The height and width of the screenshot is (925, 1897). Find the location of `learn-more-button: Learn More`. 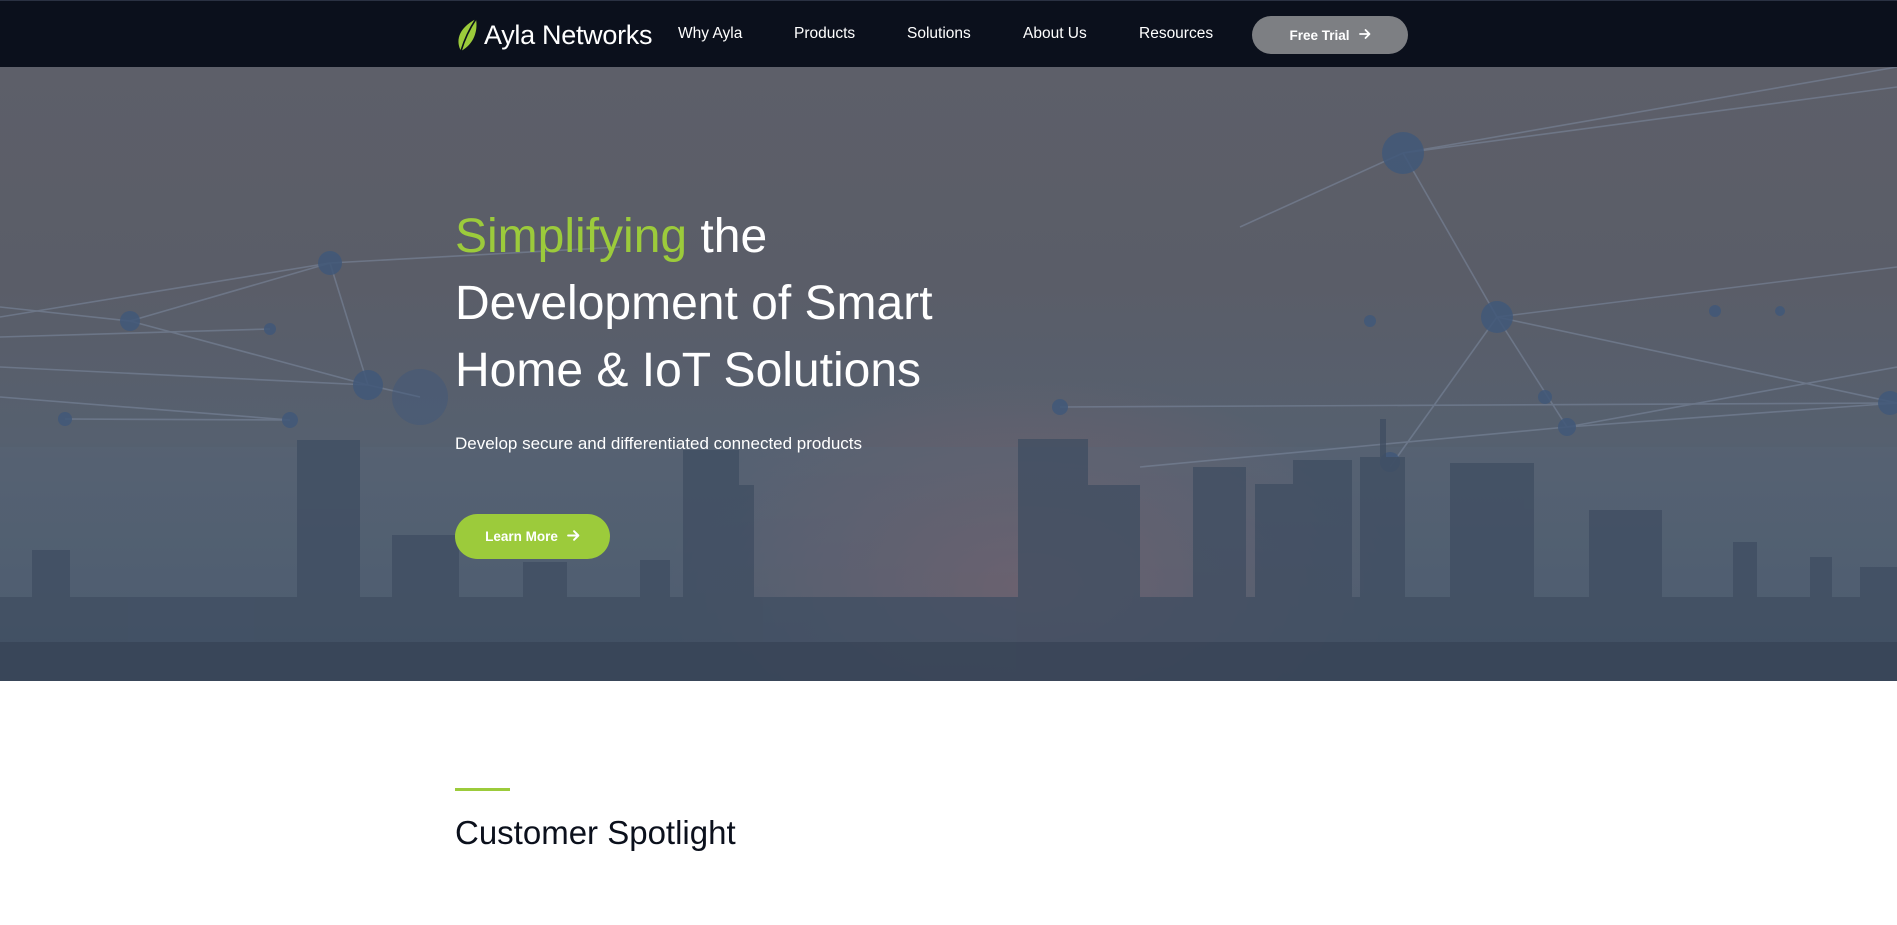

learn-more-button: Learn More is located at coordinates (532, 536).